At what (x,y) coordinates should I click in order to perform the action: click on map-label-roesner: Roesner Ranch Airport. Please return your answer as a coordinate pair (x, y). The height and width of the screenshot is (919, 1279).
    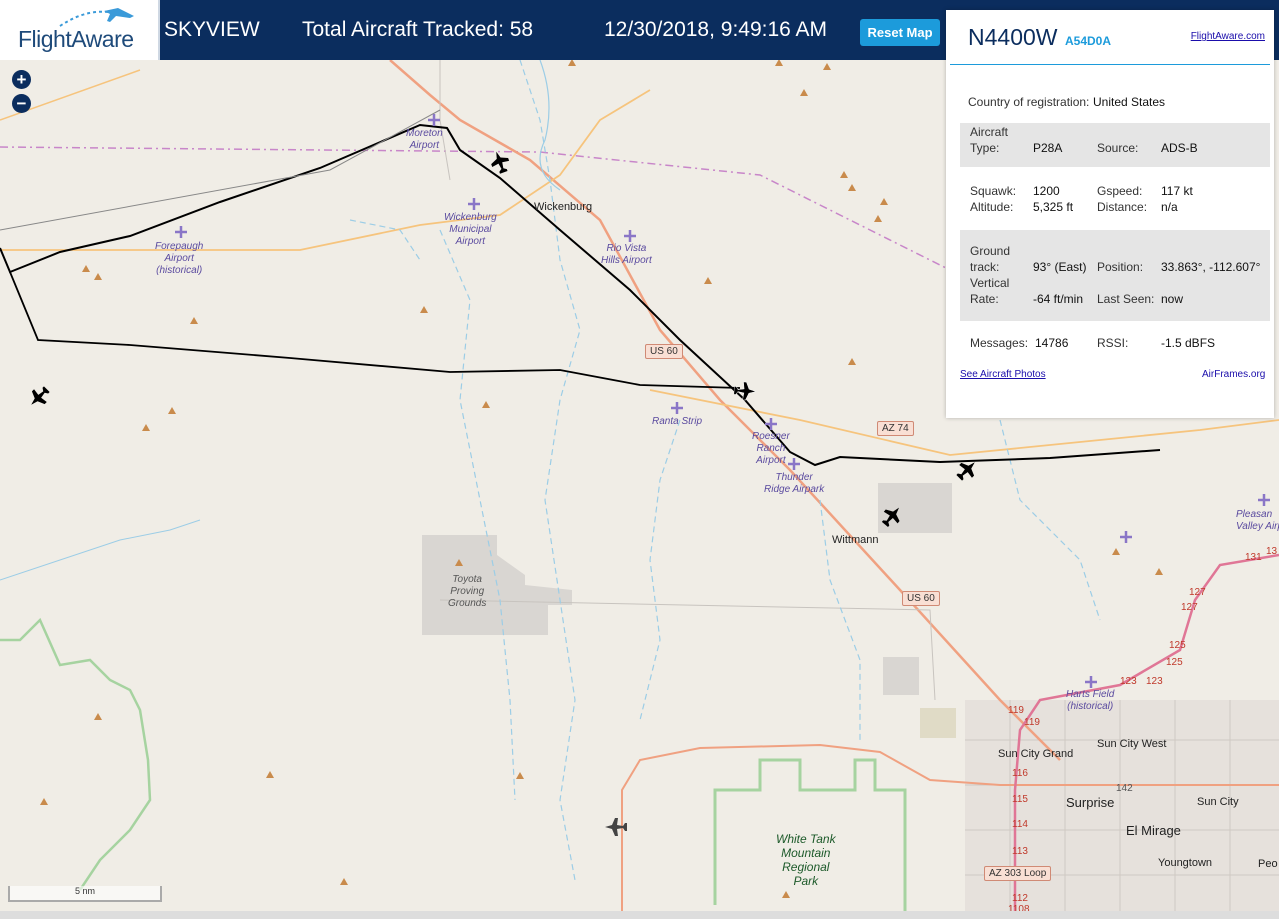
    Looking at the image, I should click on (771, 448).